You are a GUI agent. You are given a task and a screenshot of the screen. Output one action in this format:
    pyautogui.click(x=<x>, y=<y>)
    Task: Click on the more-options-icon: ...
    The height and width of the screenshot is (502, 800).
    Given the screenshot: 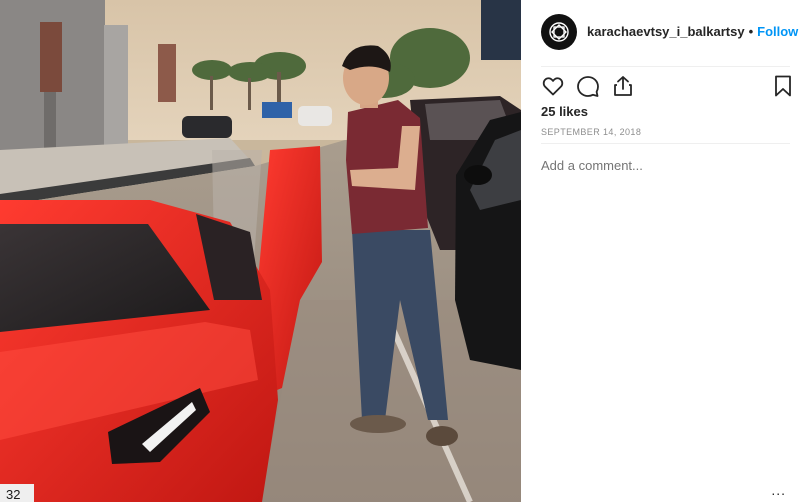 What is the action you would take?
    pyautogui.click(x=778, y=490)
    